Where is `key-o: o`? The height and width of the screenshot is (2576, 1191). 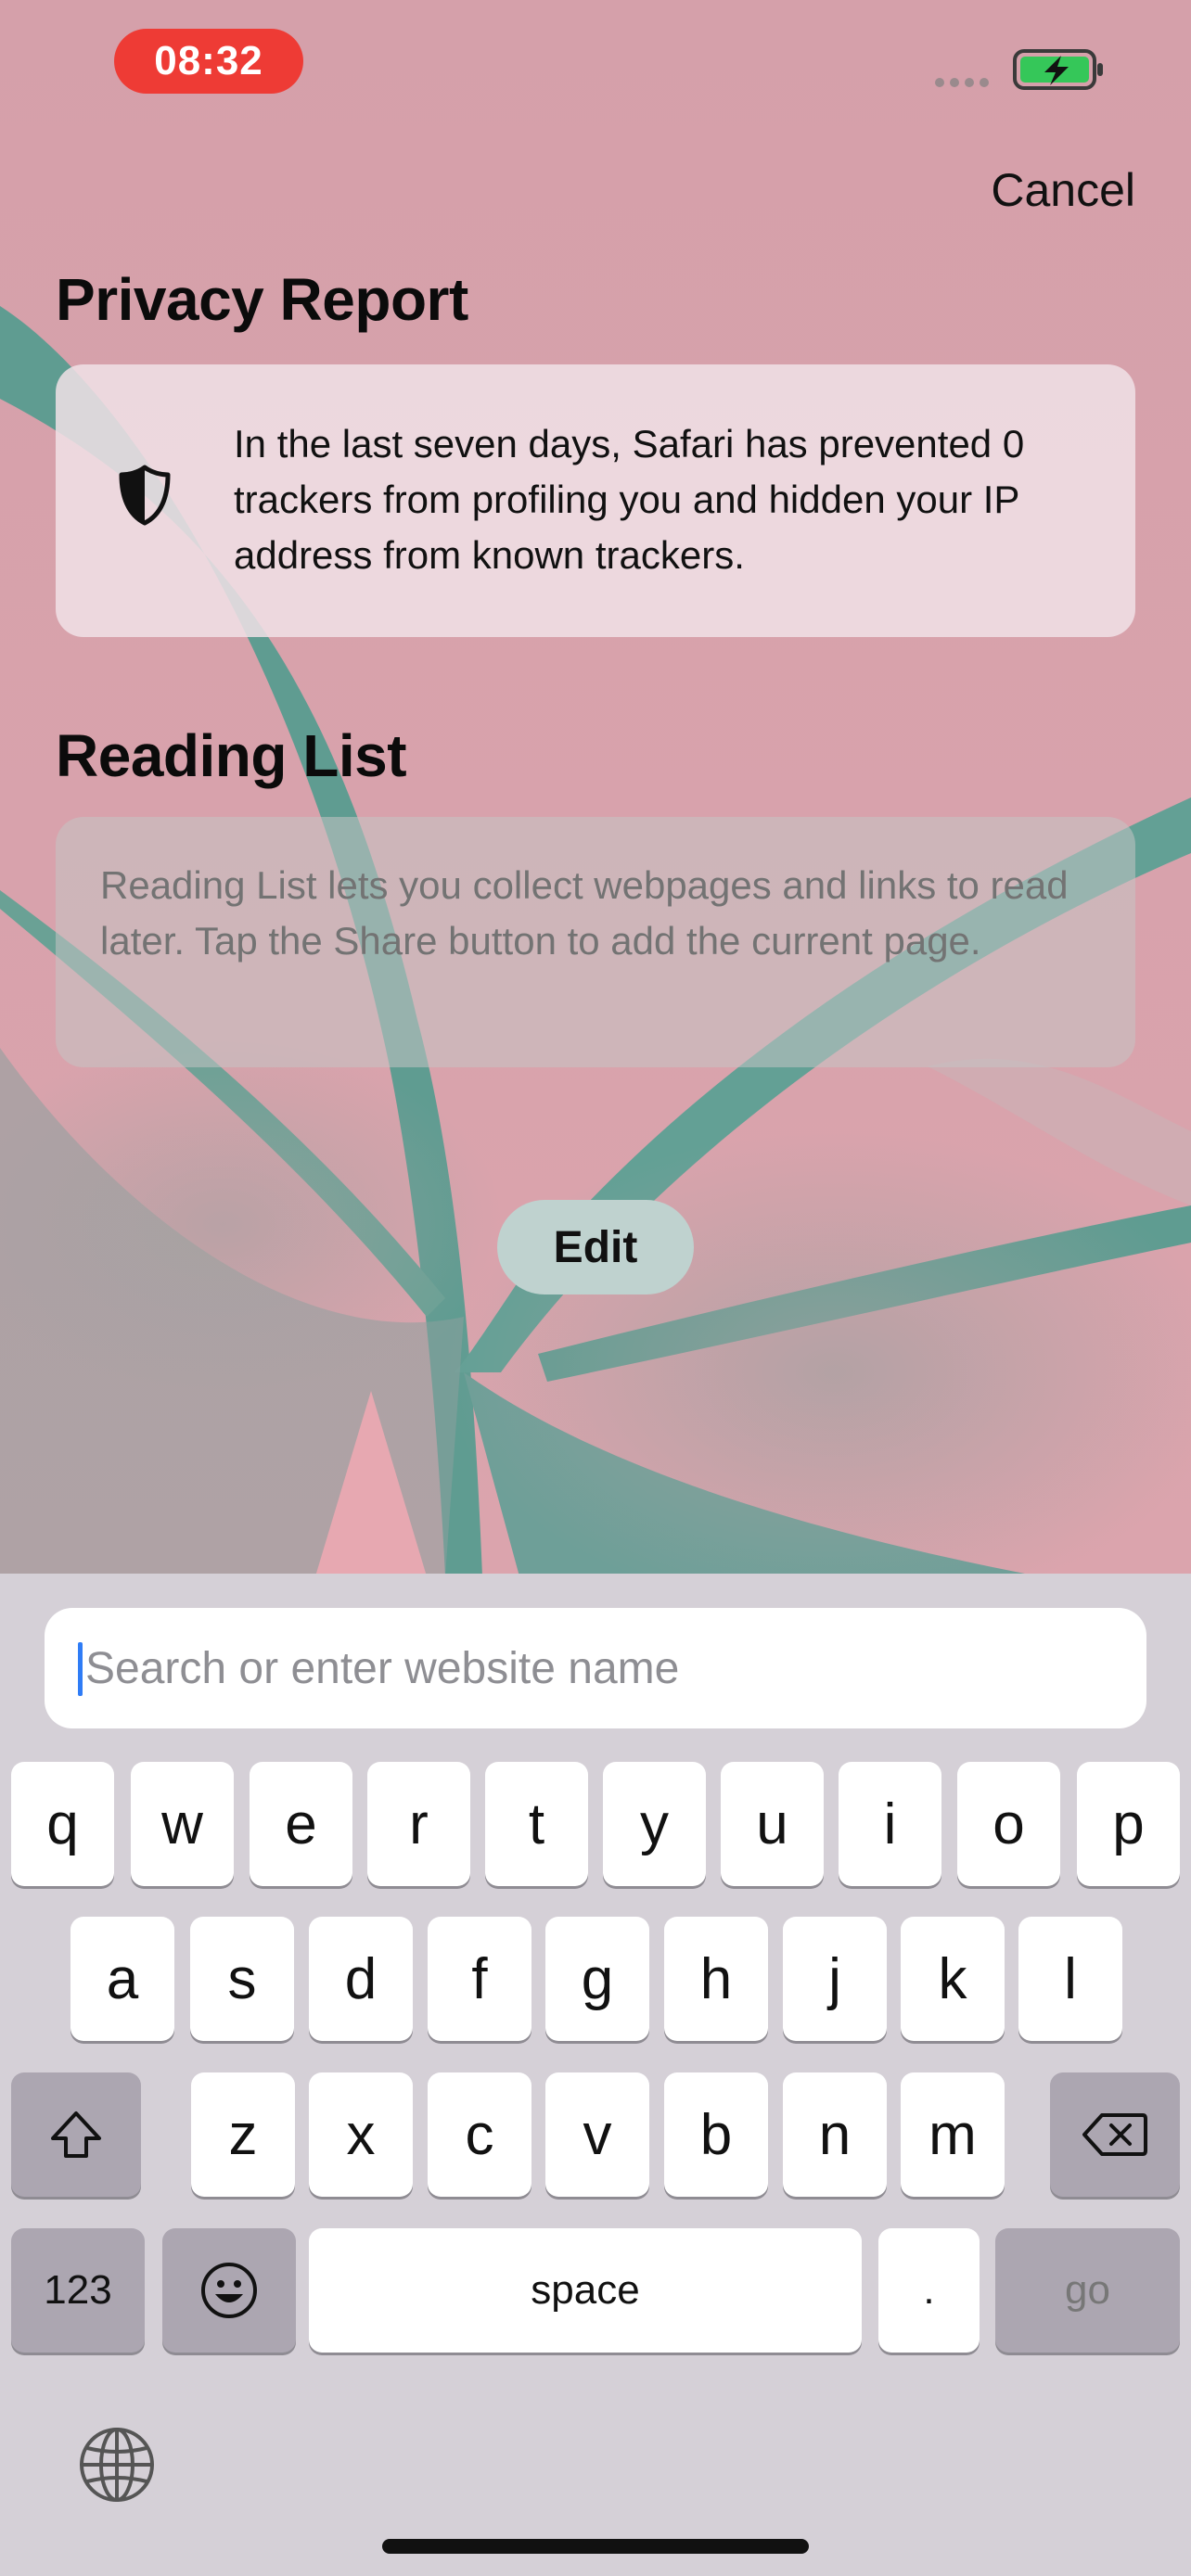
key-o: o is located at coordinates (1008, 1824).